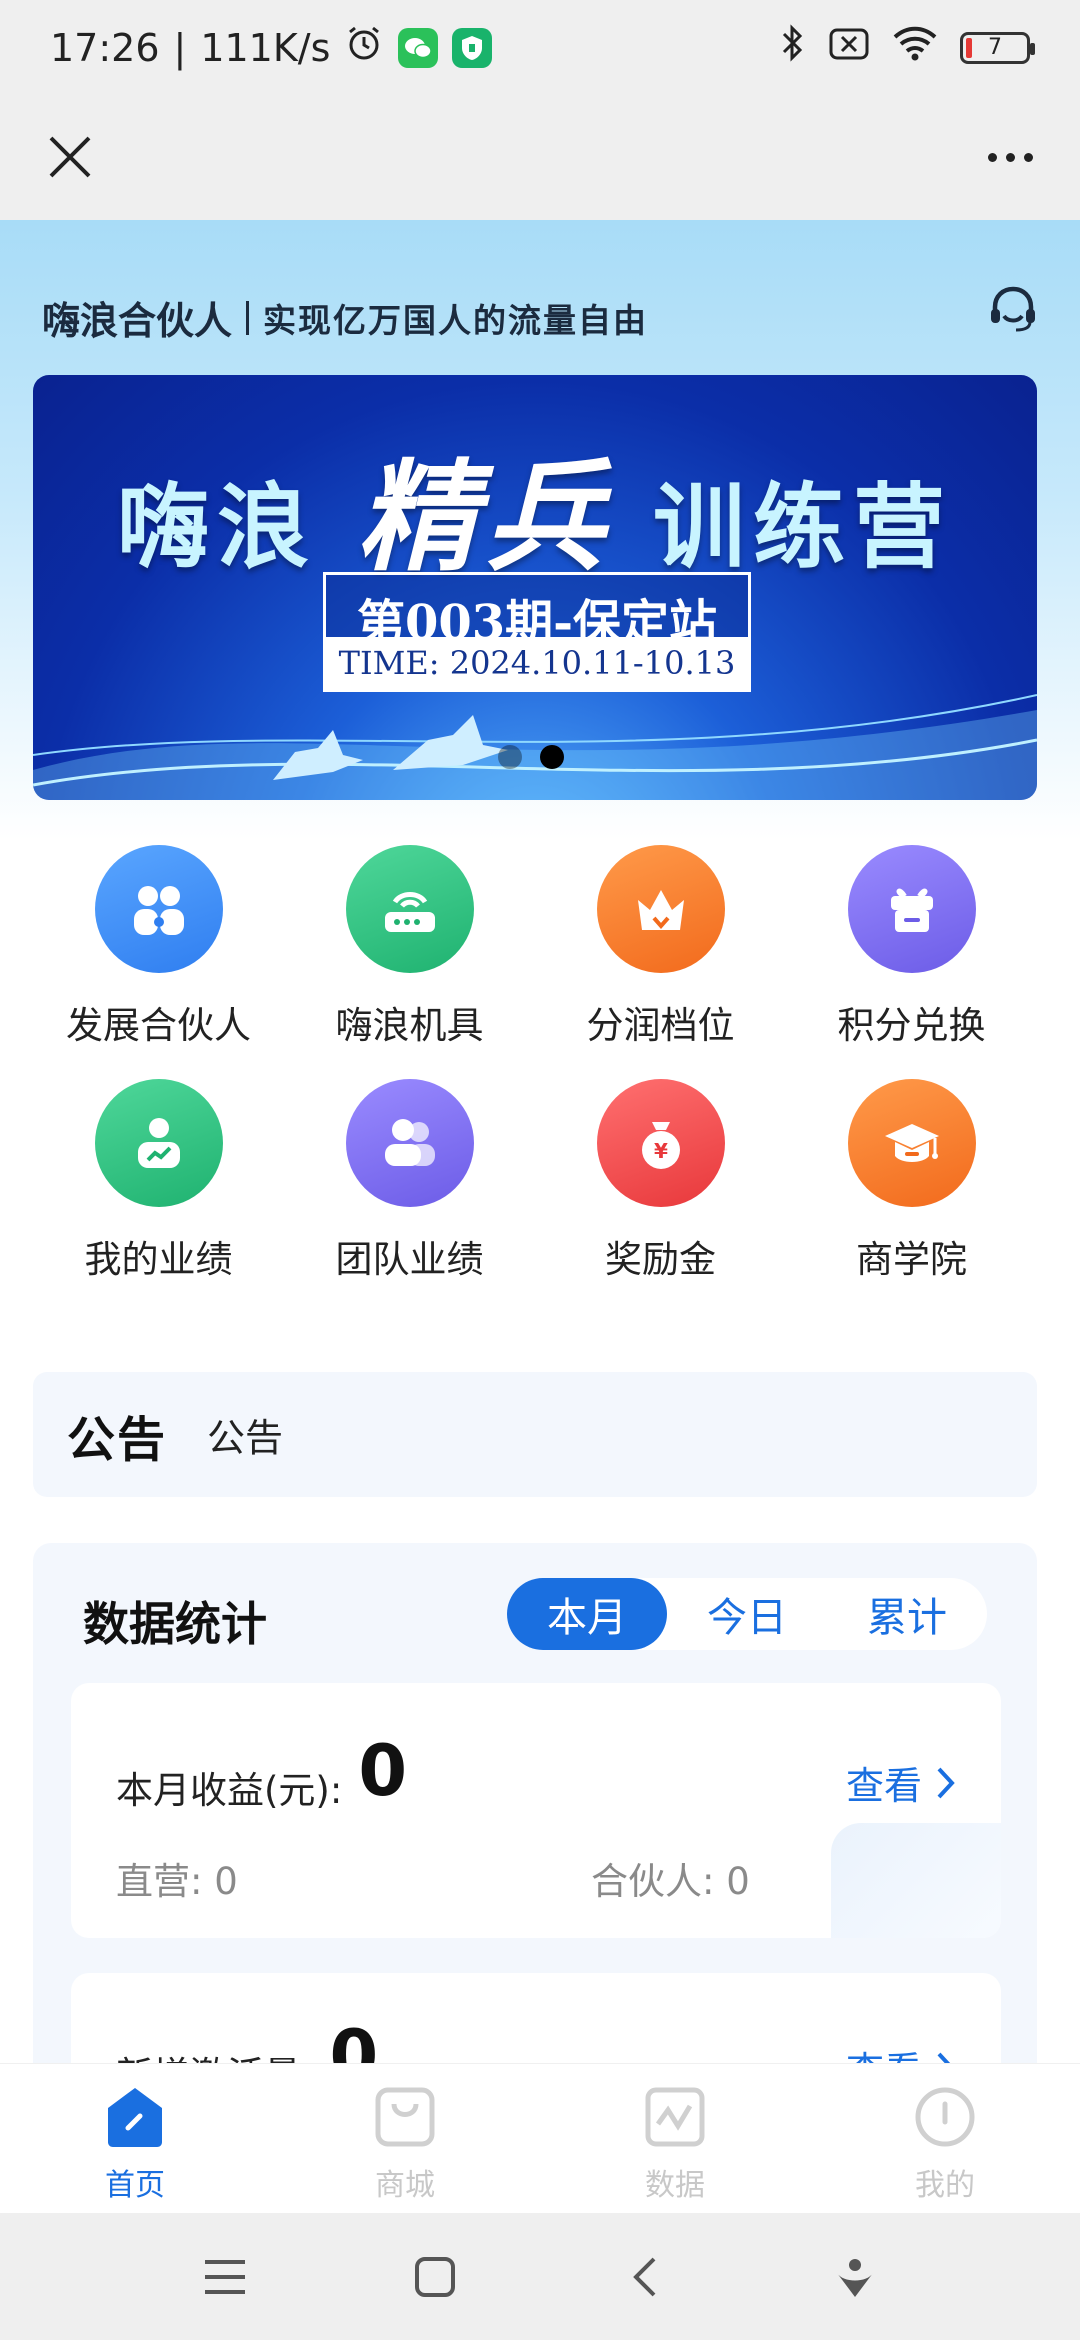 The height and width of the screenshot is (2340, 1080). What do you see at coordinates (945, 2185) in the screenshot?
I see `tab-label: 我的` at bounding box center [945, 2185].